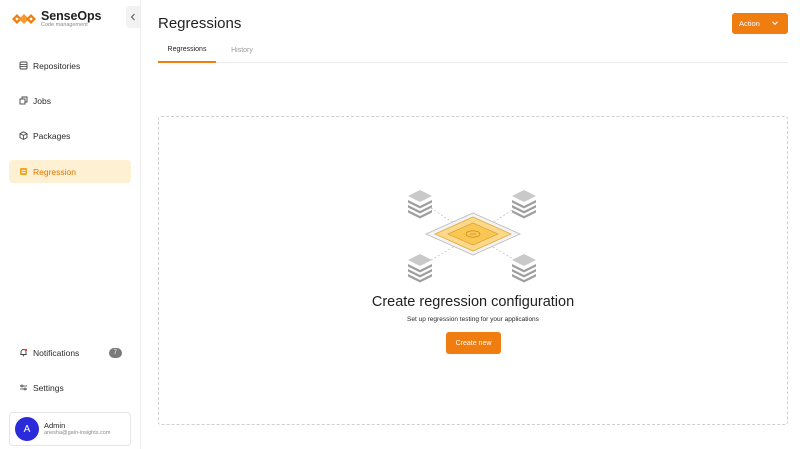 The width and height of the screenshot is (800, 449). I want to click on sidebar-item-regression: Regression, so click(70, 171).